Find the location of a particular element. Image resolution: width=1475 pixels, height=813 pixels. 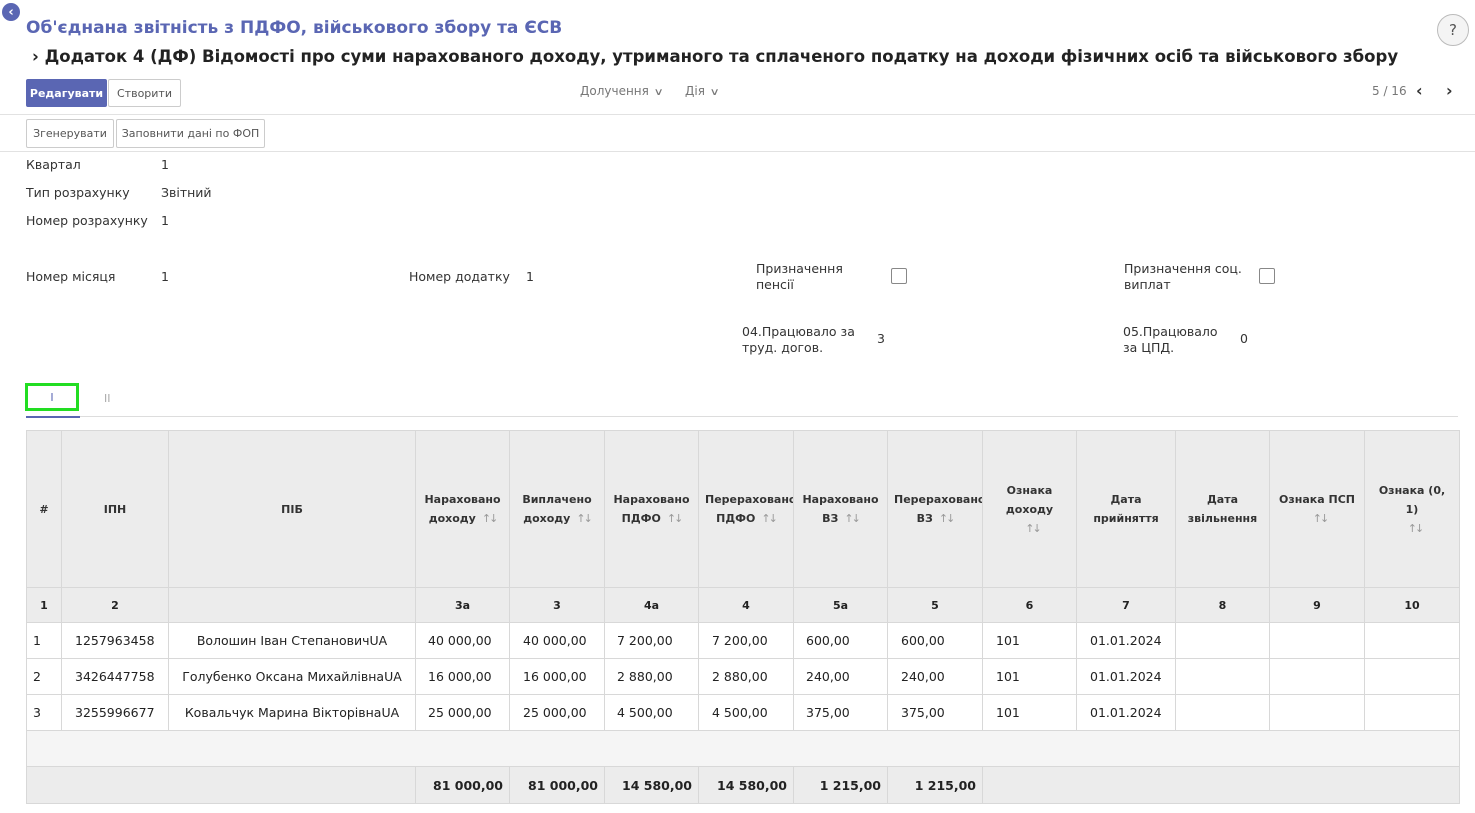

cell-pdfo-transferred: 7 200,00 is located at coordinates (746, 640).